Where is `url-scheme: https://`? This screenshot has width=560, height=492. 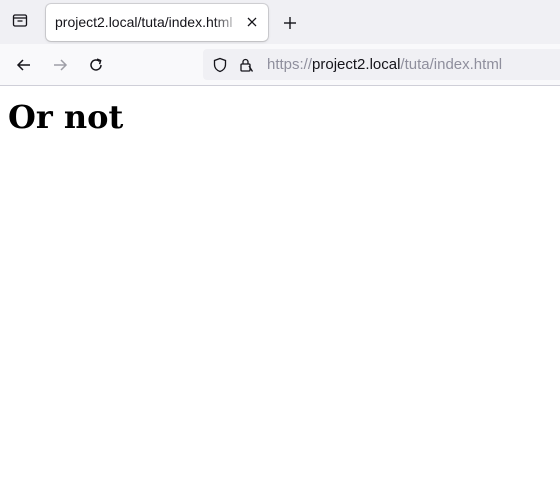
url-scheme: https:// is located at coordinates (290, 64).